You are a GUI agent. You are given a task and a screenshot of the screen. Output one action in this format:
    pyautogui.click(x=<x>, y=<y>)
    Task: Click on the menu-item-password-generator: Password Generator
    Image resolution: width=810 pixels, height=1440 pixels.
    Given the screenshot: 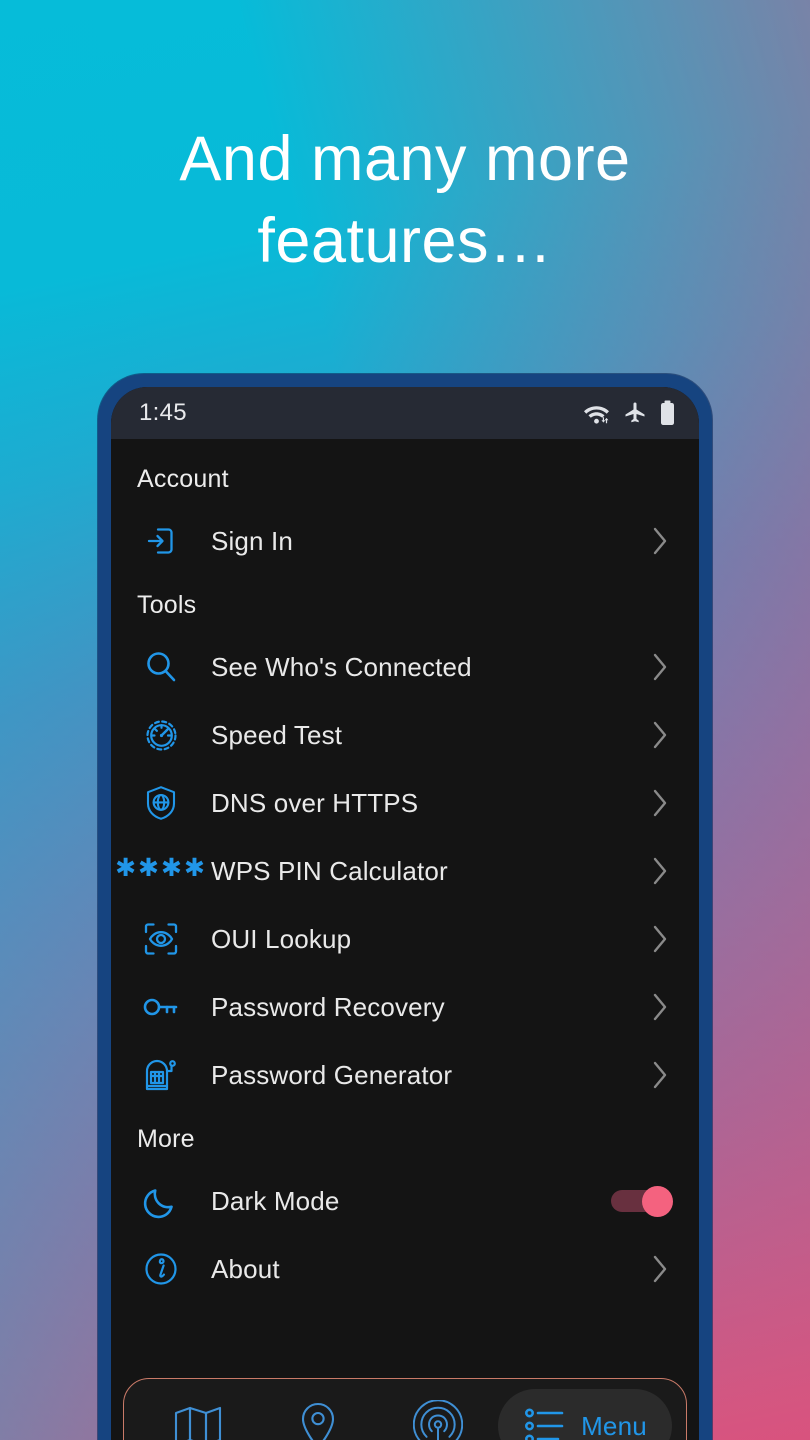 What is the action you would take?
    pyautogui.click(x=405, y=1075)
    